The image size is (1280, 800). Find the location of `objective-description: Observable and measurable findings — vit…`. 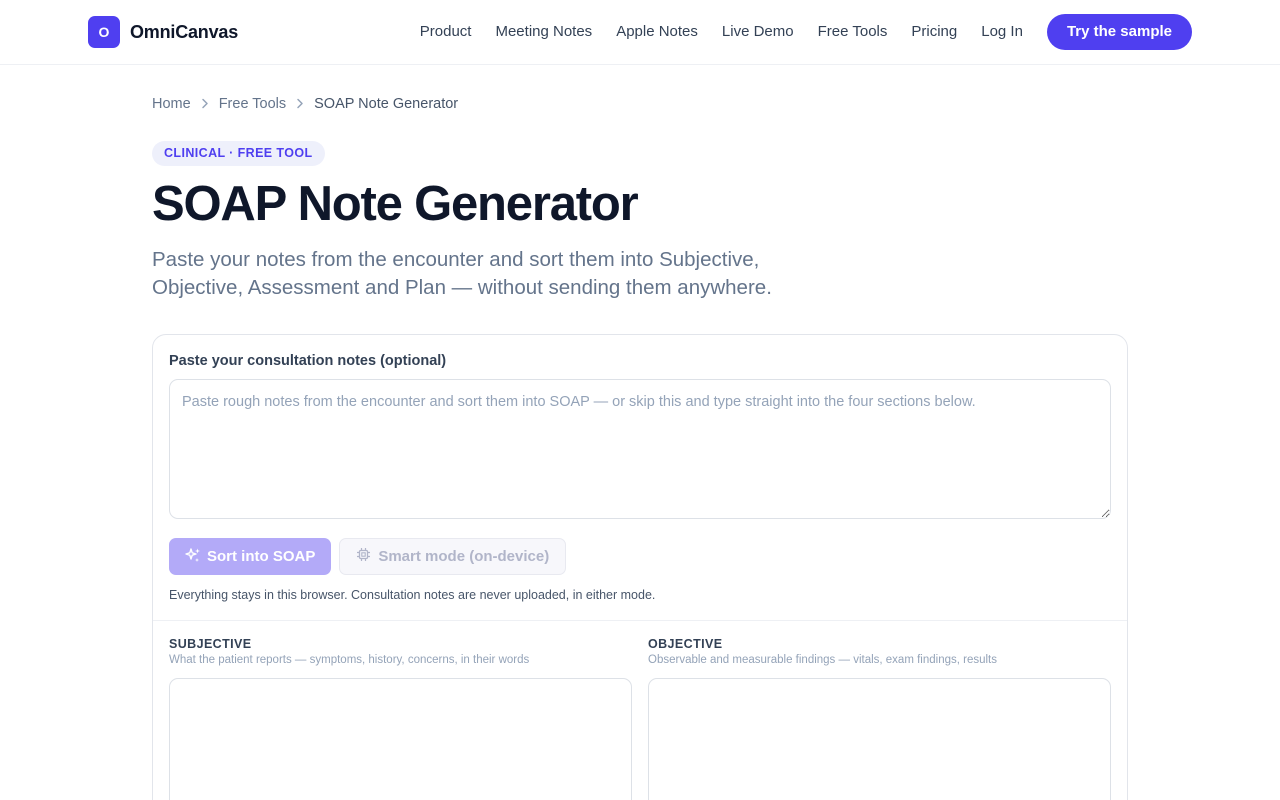

objective-description: Observable and measurable findings — vit… is located at coordinates (823, 660).